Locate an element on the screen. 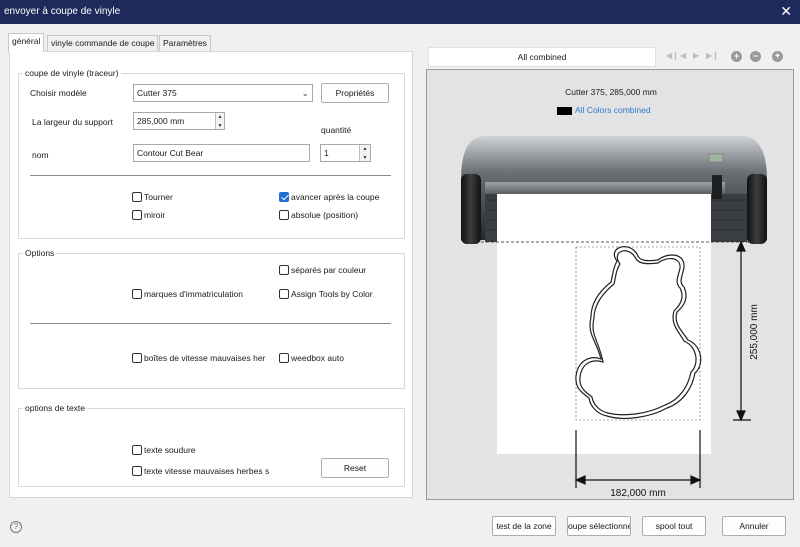  checkbox-checked-icon is located at coordinates (284, 196).